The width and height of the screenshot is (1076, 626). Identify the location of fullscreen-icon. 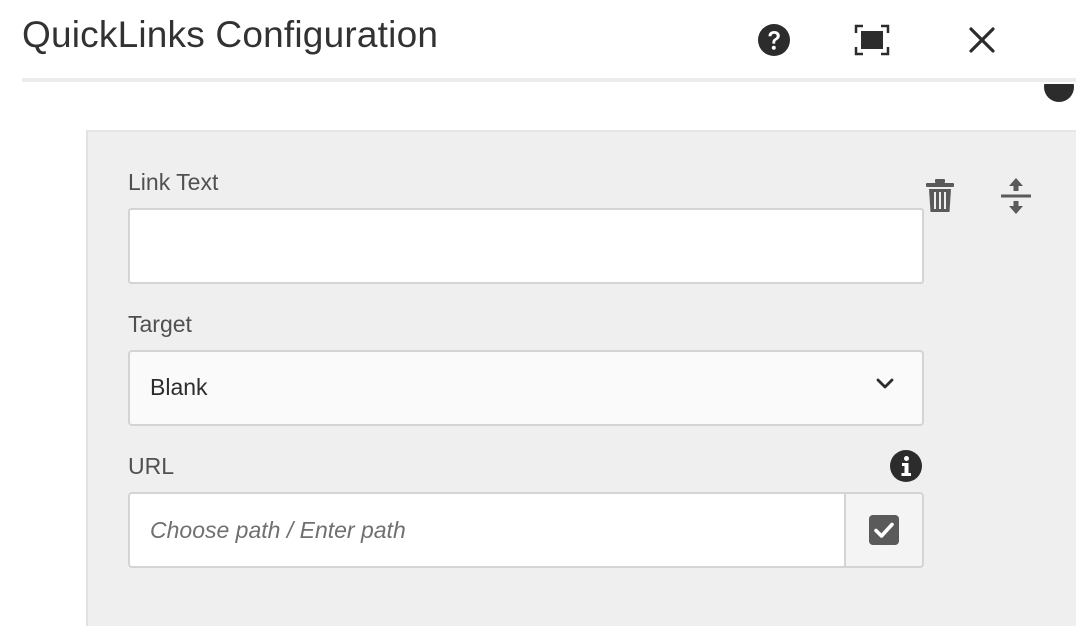
(872, 40).